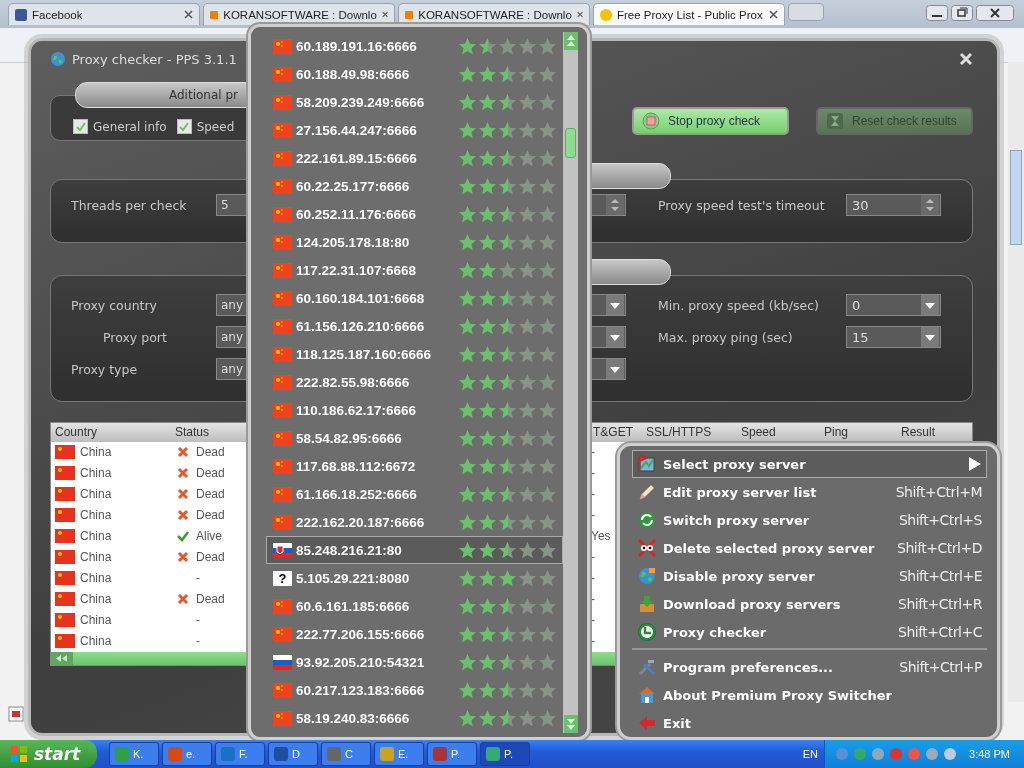 Image resolution: width=1024 pixels, height=768 pixels. What do you see at coordinates (360, 634) in the screenshot?
I see `proxy-address: 222.77.206.155:6666` at bounding box center [360, 634].